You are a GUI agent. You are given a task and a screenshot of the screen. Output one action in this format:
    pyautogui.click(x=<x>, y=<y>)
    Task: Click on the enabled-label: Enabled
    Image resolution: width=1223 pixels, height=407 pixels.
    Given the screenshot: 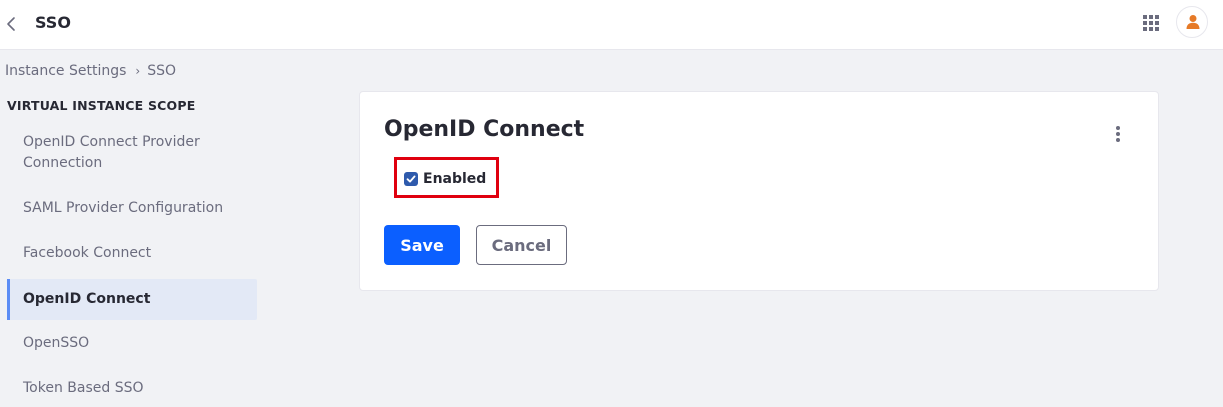 What is the action you would take?
    pyautogui.click(x=454, y=179)
    